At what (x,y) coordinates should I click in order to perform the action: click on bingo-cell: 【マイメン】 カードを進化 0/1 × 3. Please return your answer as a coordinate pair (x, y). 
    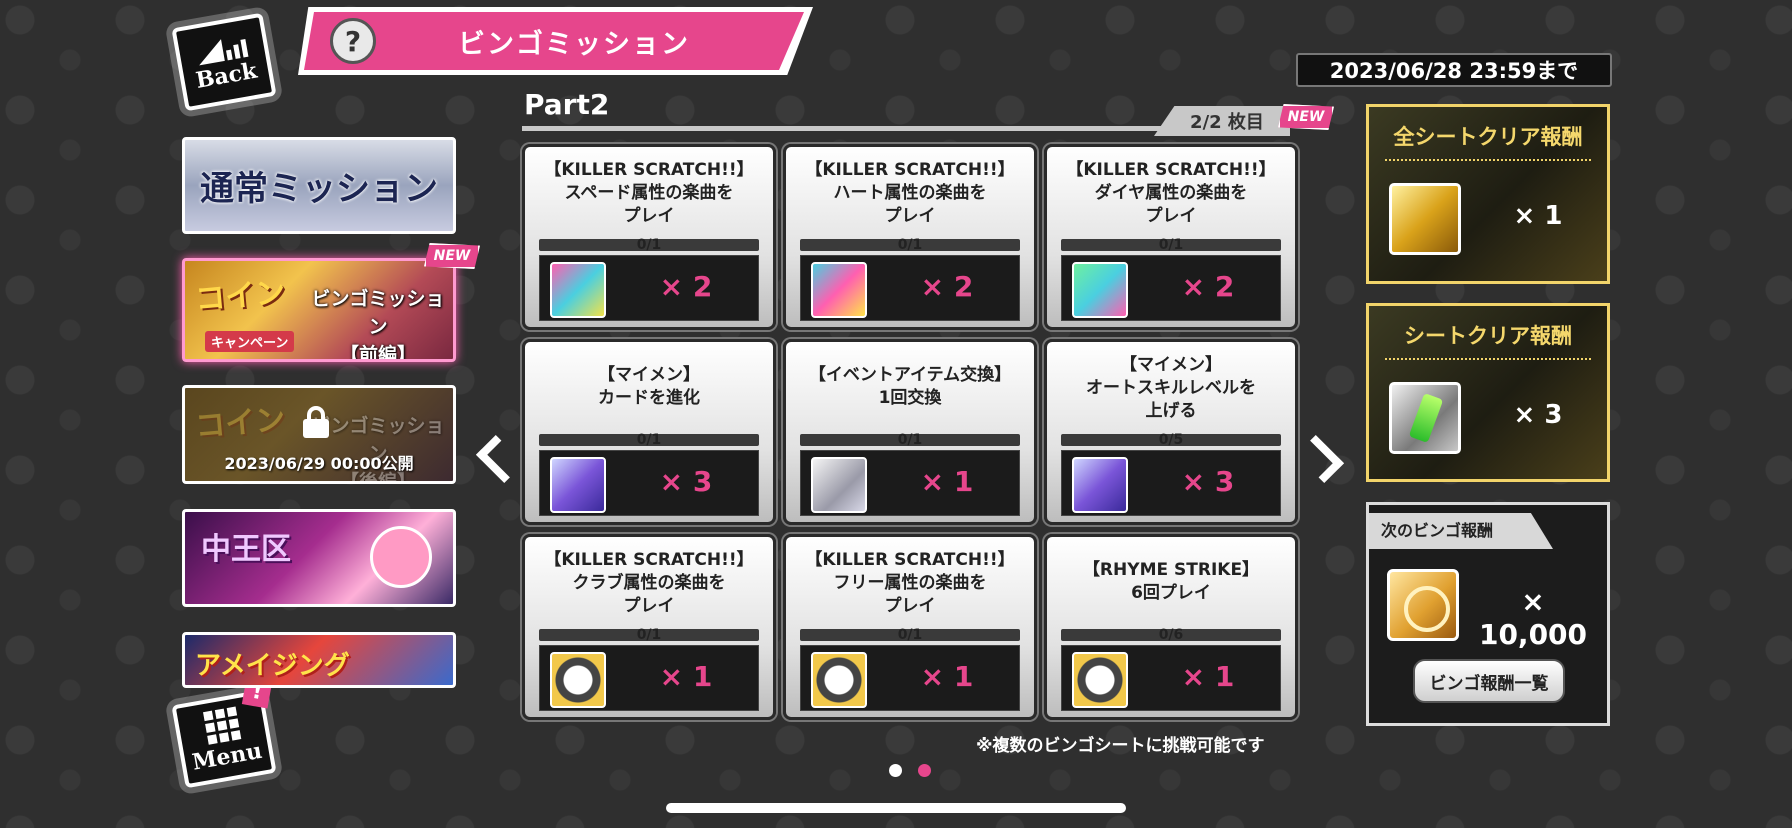
    Looking at the image, I should click on (649, 432).